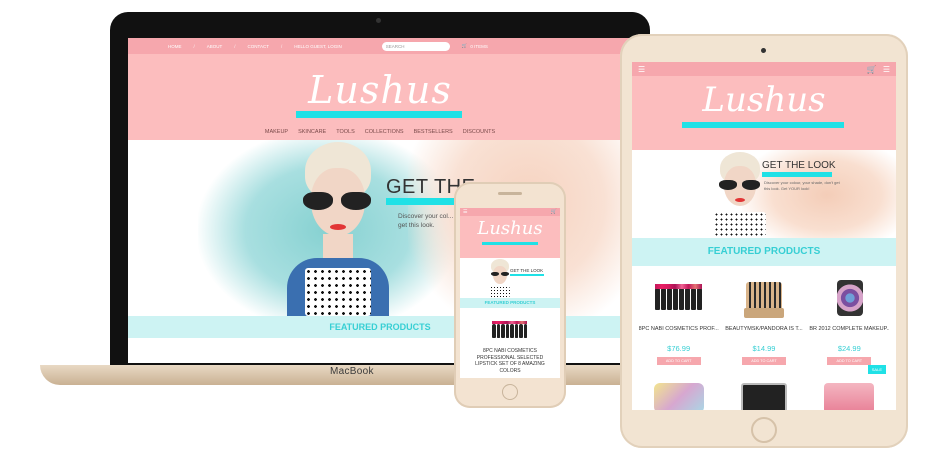 The width and height of the screenshot is (949, 464). What do you see at coordinates (375, 375) in the screenshot?
I see `laptop-base` at bounding box center [375, 375].